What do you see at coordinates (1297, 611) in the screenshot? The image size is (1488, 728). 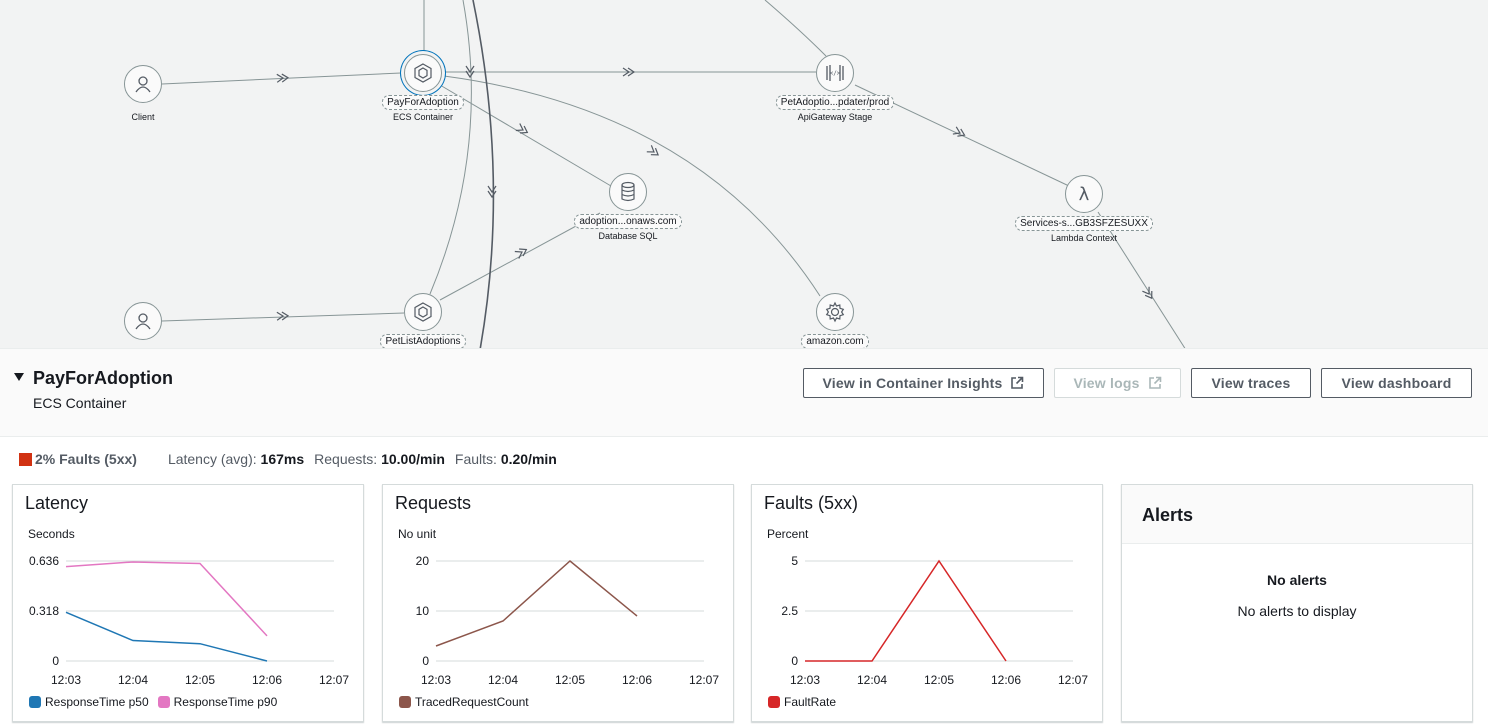 I see `alerts-empty-message: No alerts to display` at bounding box center [1297, 611].